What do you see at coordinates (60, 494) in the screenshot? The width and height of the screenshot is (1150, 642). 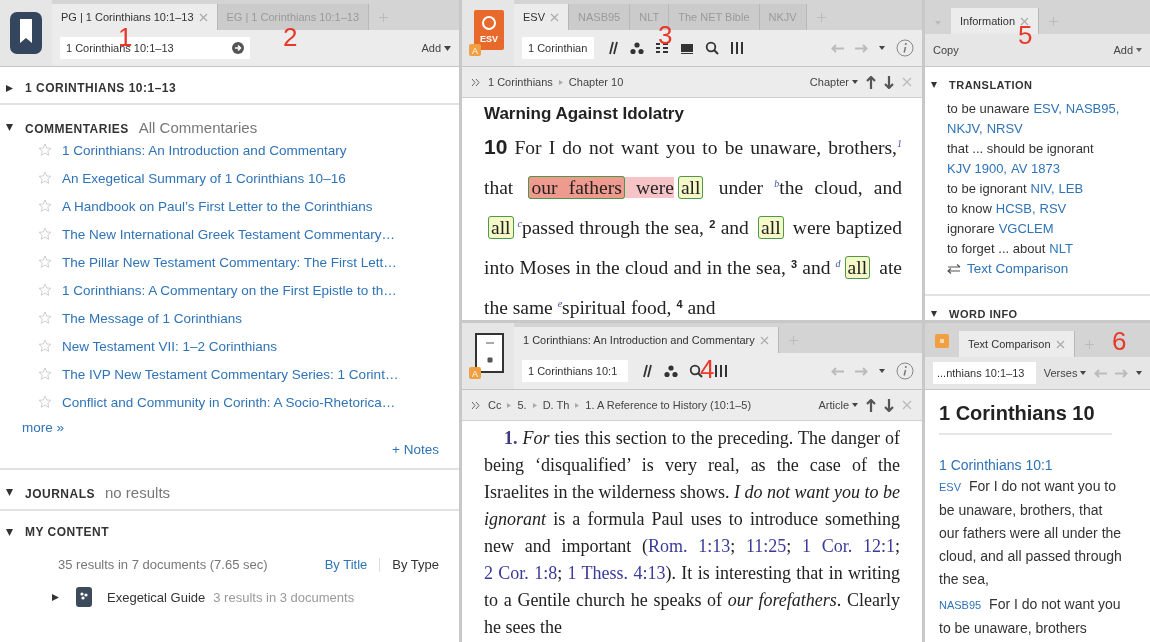 I see `section-title: JOURNALS` at bounding box center [60, 494].